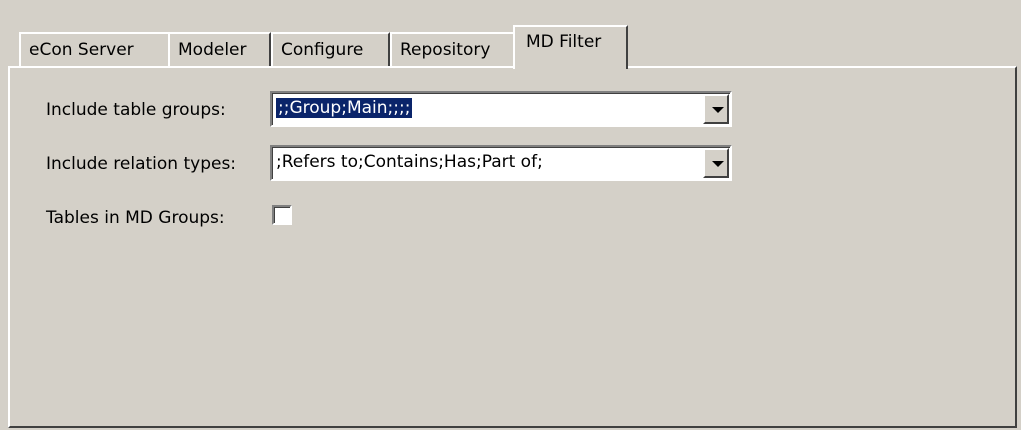 This screenshot has width=1021, height=430. I want to click on relation-types-value: ;Refers to;Contains;Has;Part of;, so click(409, 162).